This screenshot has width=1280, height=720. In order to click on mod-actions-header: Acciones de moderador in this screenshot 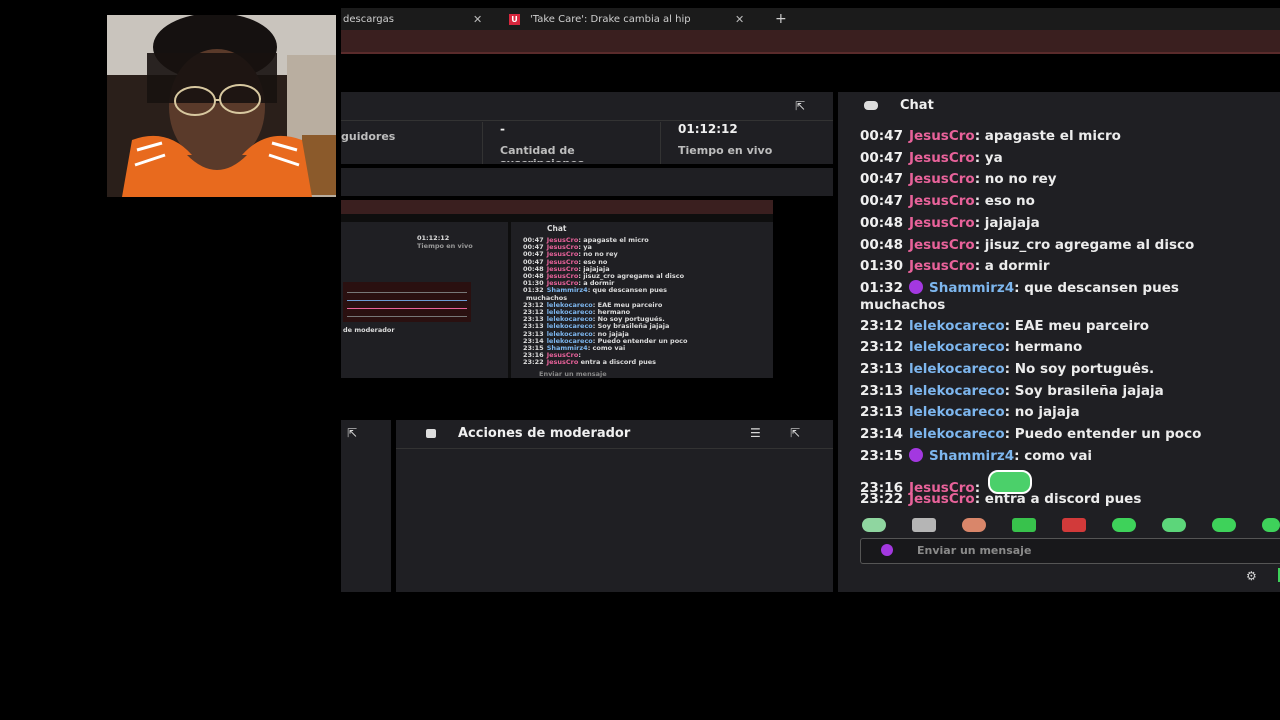, I will do `click(528, 433)`.